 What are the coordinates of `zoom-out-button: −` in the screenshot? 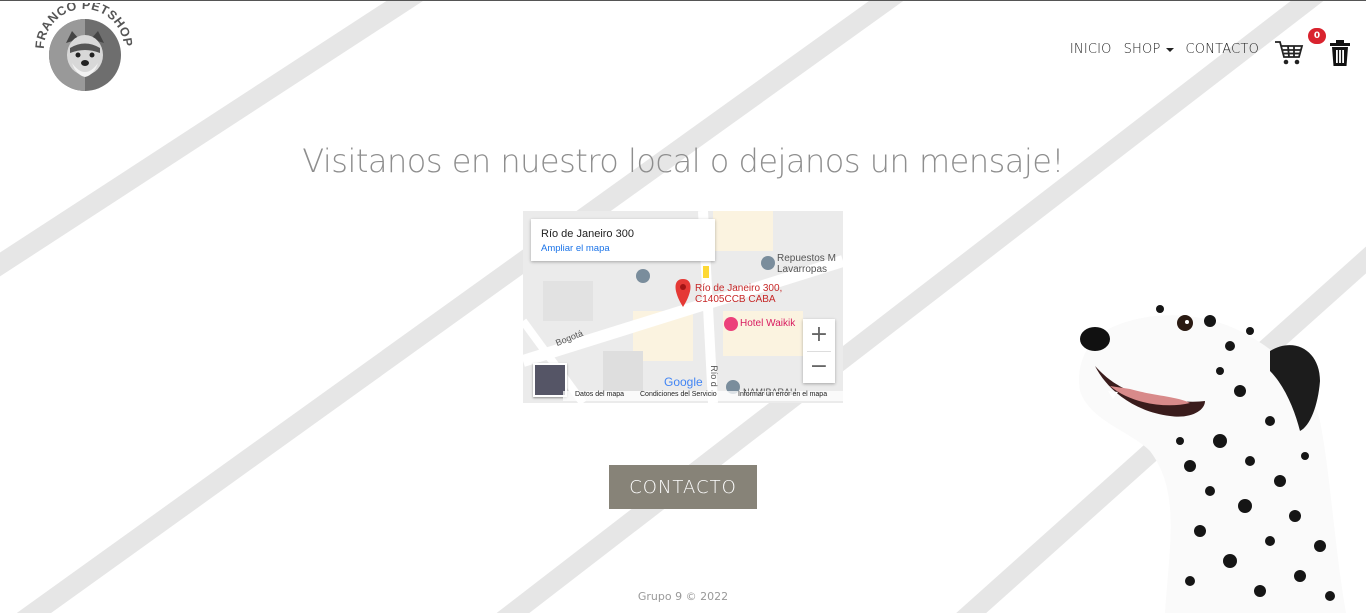 It's located at (819, 367).